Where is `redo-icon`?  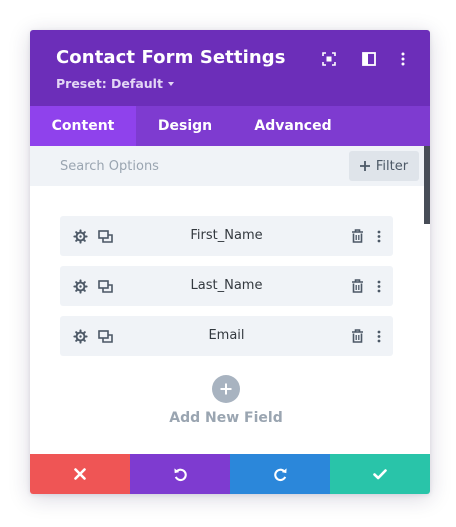
redo-icon is located at coordinates (280, 474).